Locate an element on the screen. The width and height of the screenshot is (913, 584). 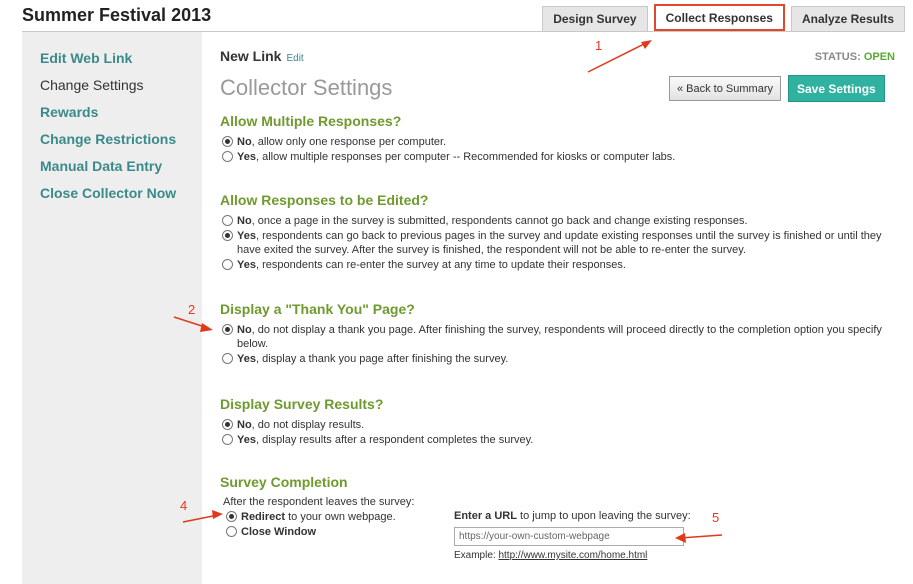
sidebar-item-edit-web-link: Edit Web Link is located at coordinates (112, 61).